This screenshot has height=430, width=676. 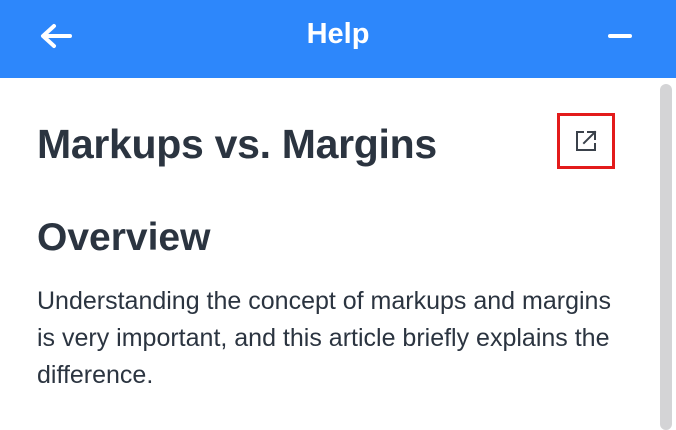 I want to click on scrollbar, so click(x=666, y=254).